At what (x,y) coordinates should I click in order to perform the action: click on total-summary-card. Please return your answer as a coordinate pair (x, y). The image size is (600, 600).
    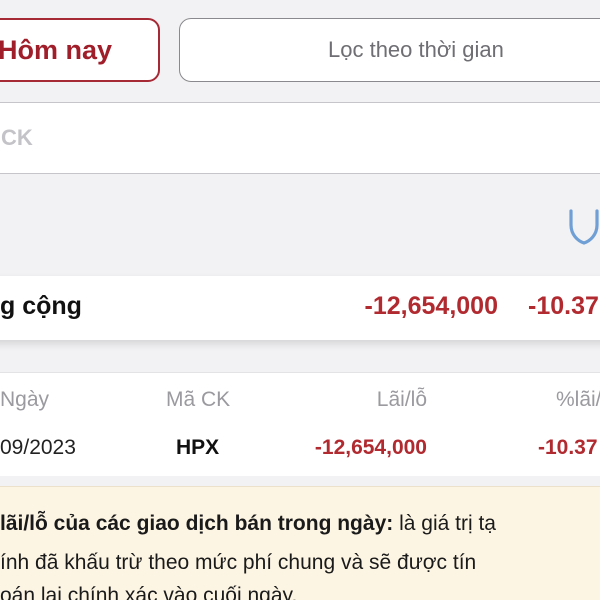
    Looking at the image, I should click on (300, 308).